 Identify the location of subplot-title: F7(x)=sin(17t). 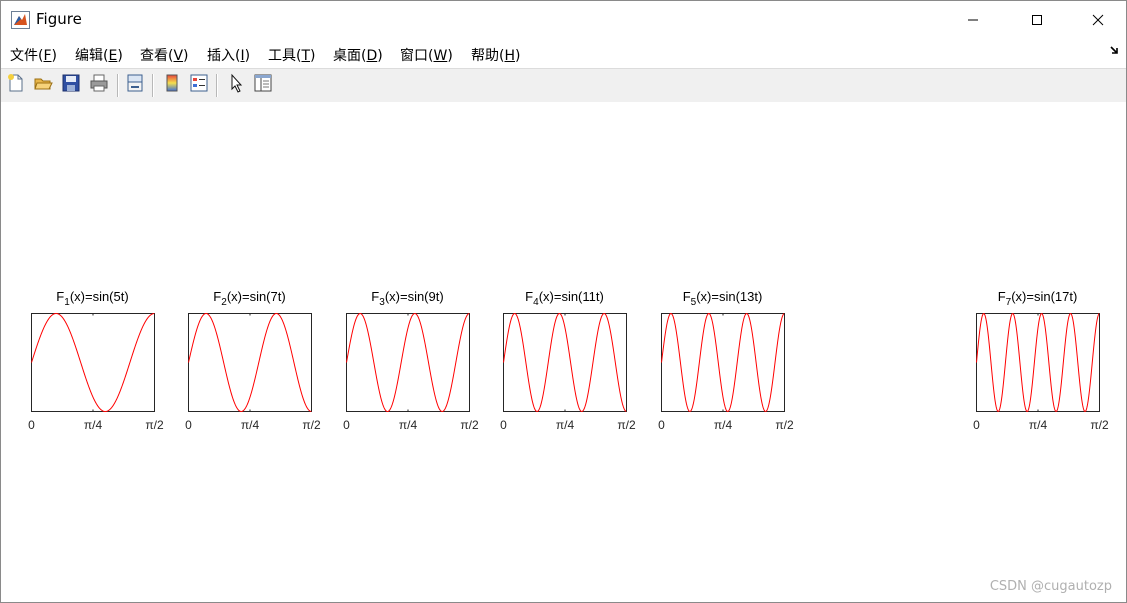
(1038, 298).